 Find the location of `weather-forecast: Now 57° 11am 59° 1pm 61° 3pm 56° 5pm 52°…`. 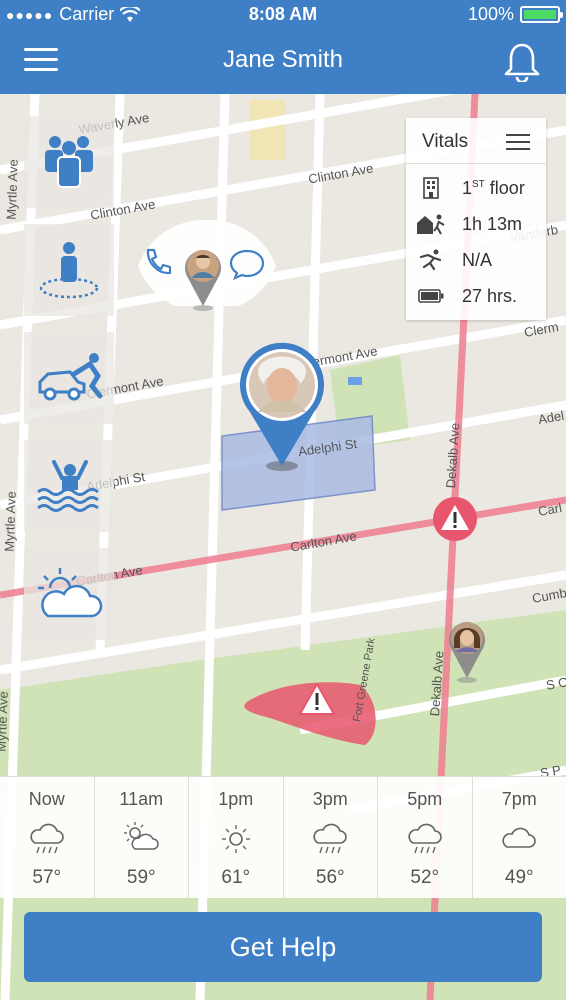

weather-forecast: Now 57° 11am 59° 1pm 61° 3pm 56° 5pm 52°… is located at coordinates (283, 837).